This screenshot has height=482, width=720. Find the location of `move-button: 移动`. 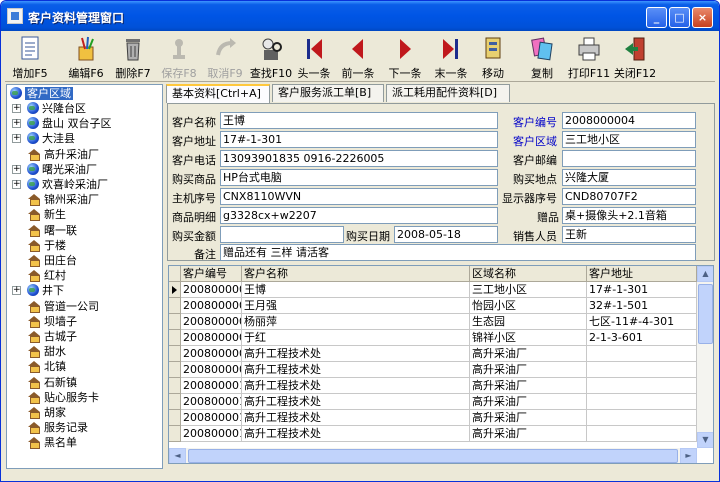

move-button: 移动 is located at coordinates (493, 57).